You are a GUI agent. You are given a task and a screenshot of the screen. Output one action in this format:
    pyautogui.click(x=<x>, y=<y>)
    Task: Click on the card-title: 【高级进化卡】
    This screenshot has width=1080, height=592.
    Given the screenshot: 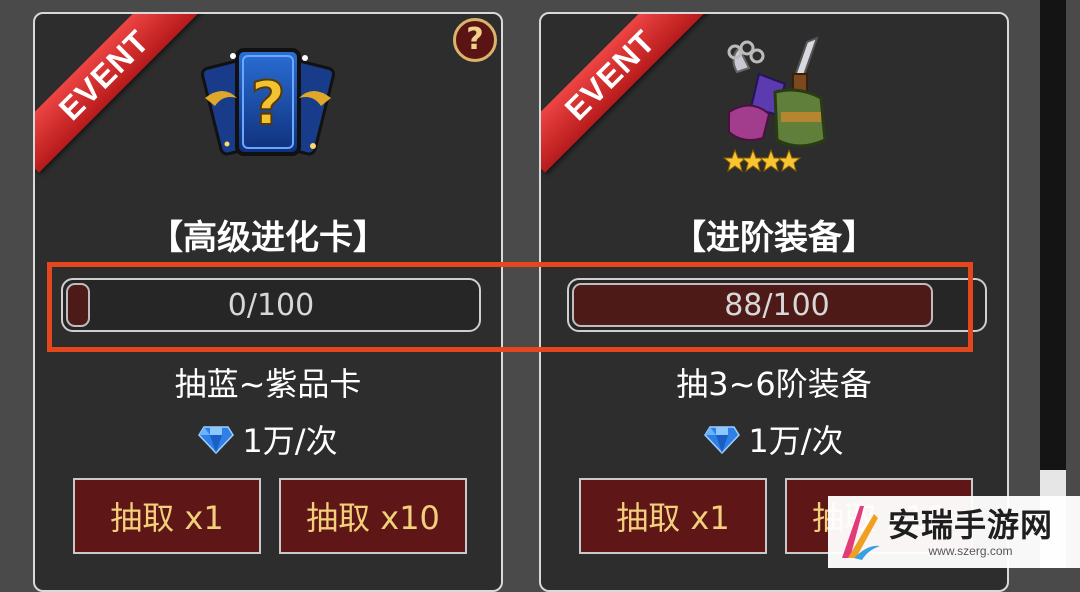 What is the action you would take?
    pyautogui.click(x=268, y=238)
    